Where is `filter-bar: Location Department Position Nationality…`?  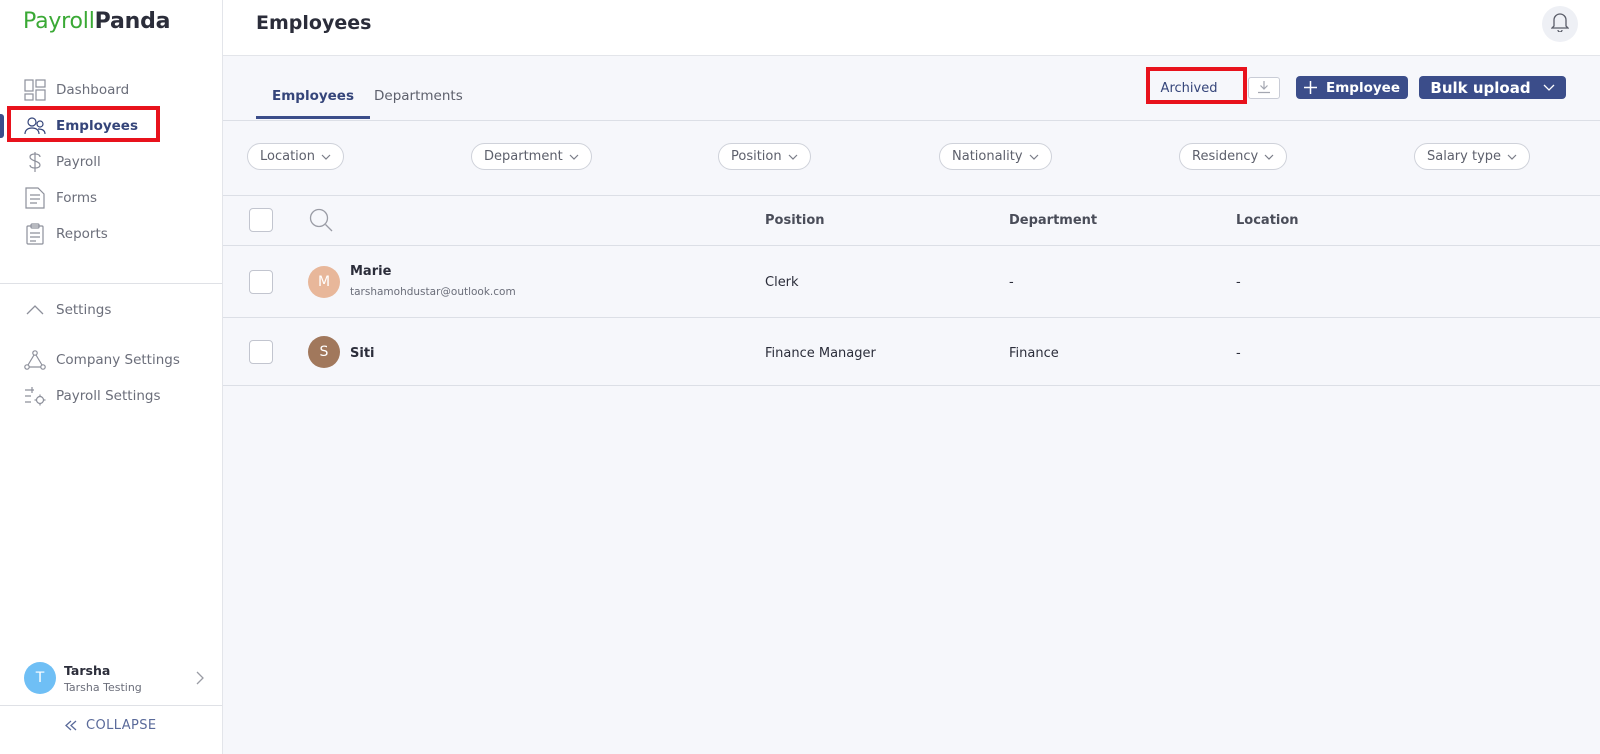 filter-bar: Location Department Position Nationality… is located at coordinates (911, 158).